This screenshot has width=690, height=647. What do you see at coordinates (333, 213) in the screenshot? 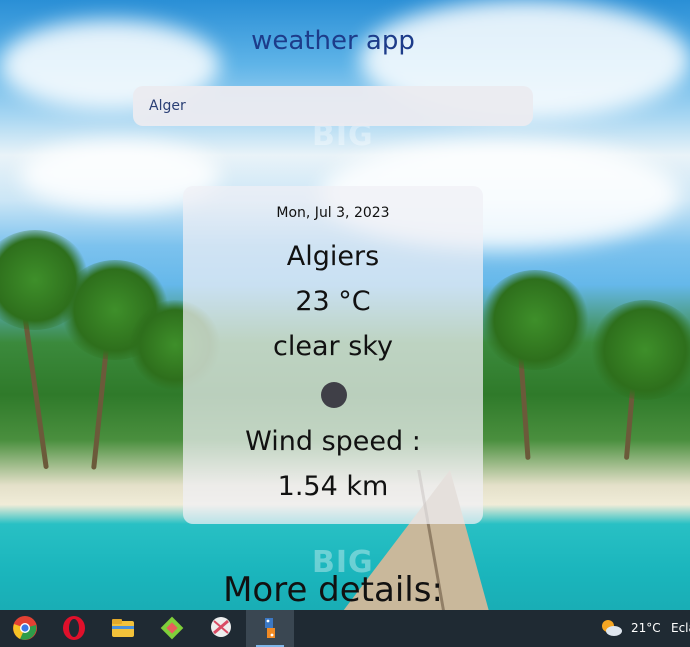
I see `weather-date: Mon, Jul 3, 2023` at bounding box center [333, 213].